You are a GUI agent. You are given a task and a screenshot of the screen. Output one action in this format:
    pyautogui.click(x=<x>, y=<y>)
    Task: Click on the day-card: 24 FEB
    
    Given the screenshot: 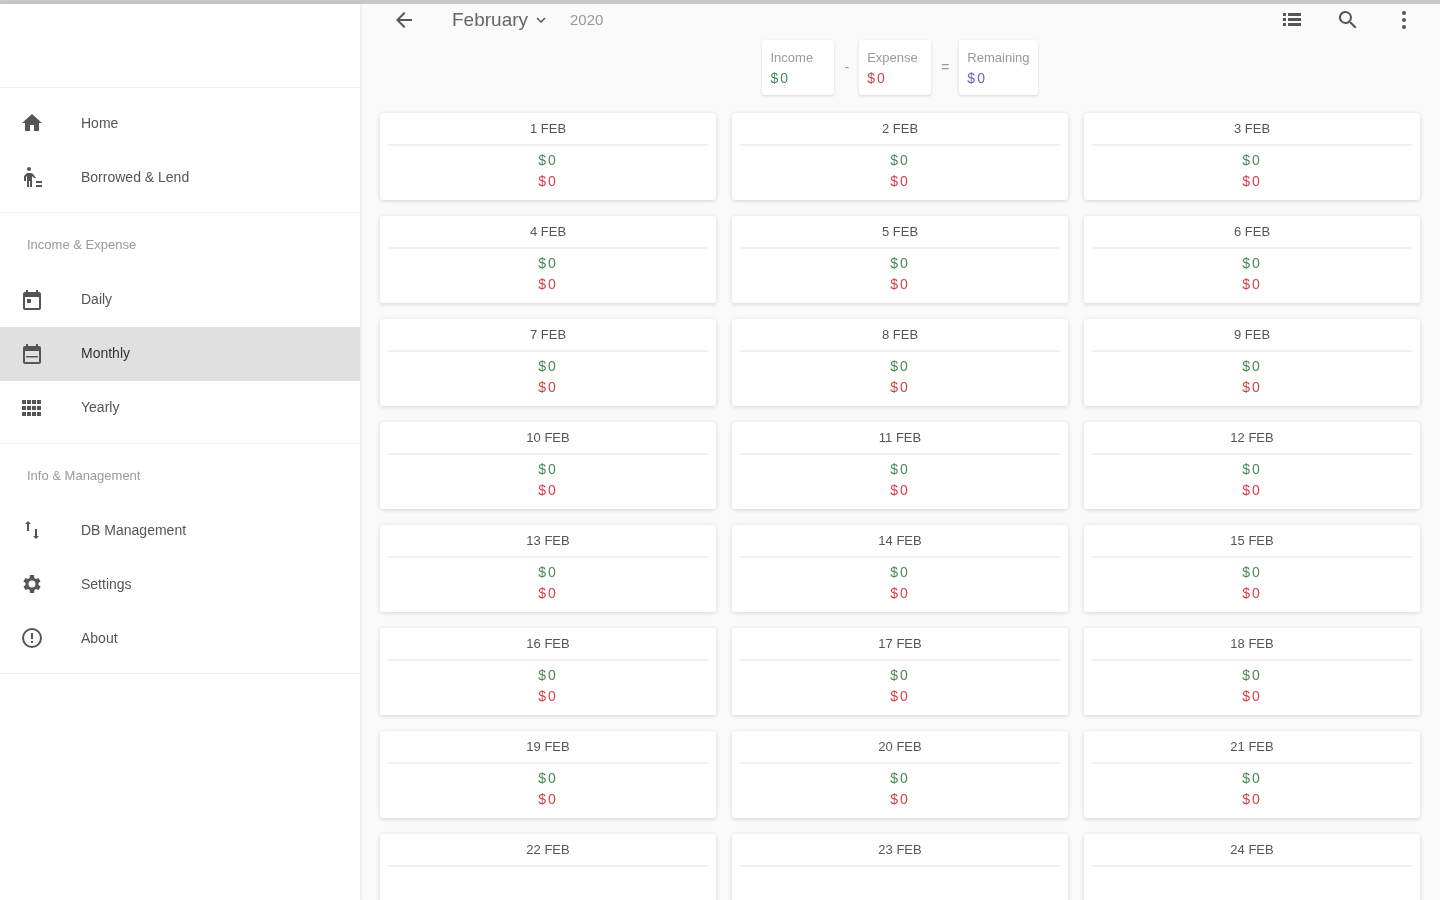 What is the action you would take?
    pyautogui.click(x=1252, y=866)
    